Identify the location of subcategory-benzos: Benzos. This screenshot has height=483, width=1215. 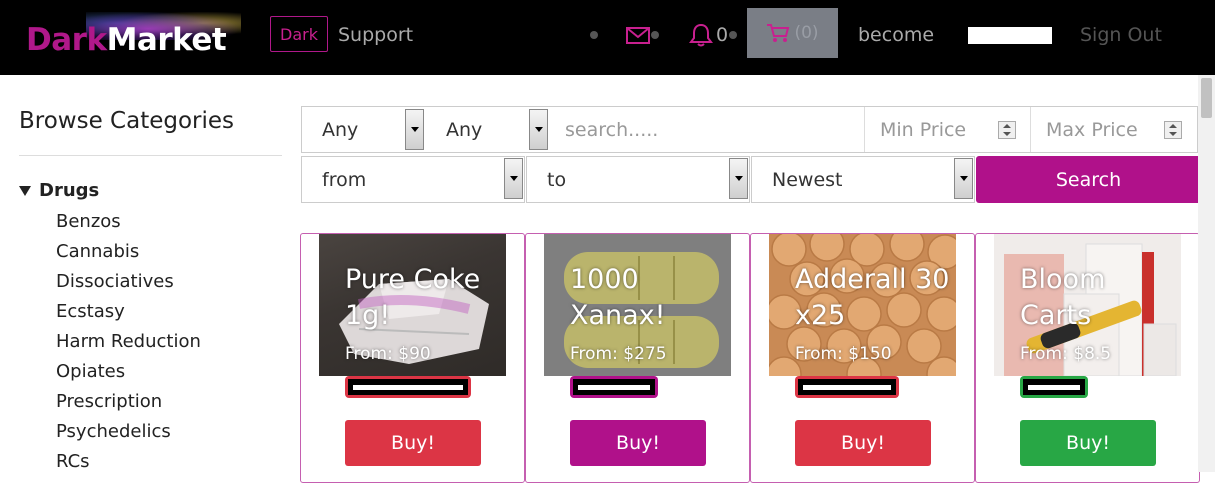
(128, 225).